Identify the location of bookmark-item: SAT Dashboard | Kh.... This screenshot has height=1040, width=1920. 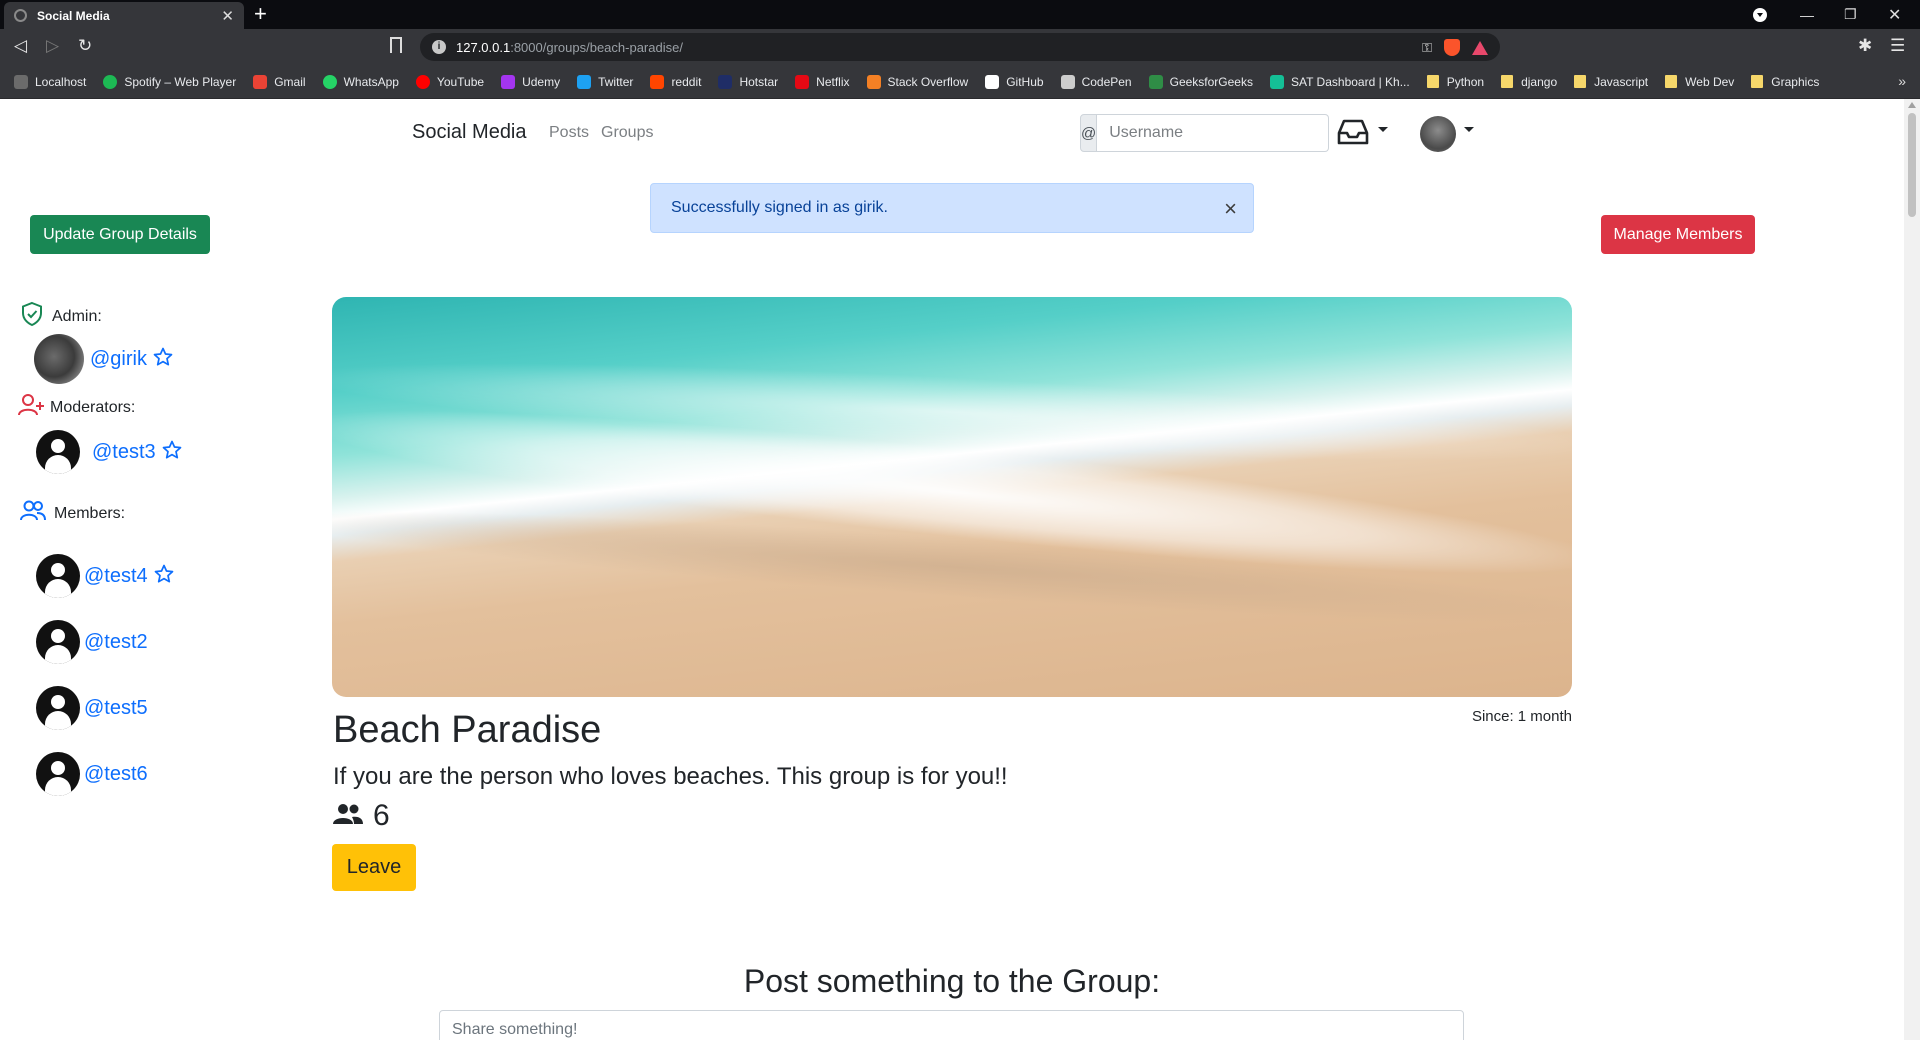
(1339, 81).